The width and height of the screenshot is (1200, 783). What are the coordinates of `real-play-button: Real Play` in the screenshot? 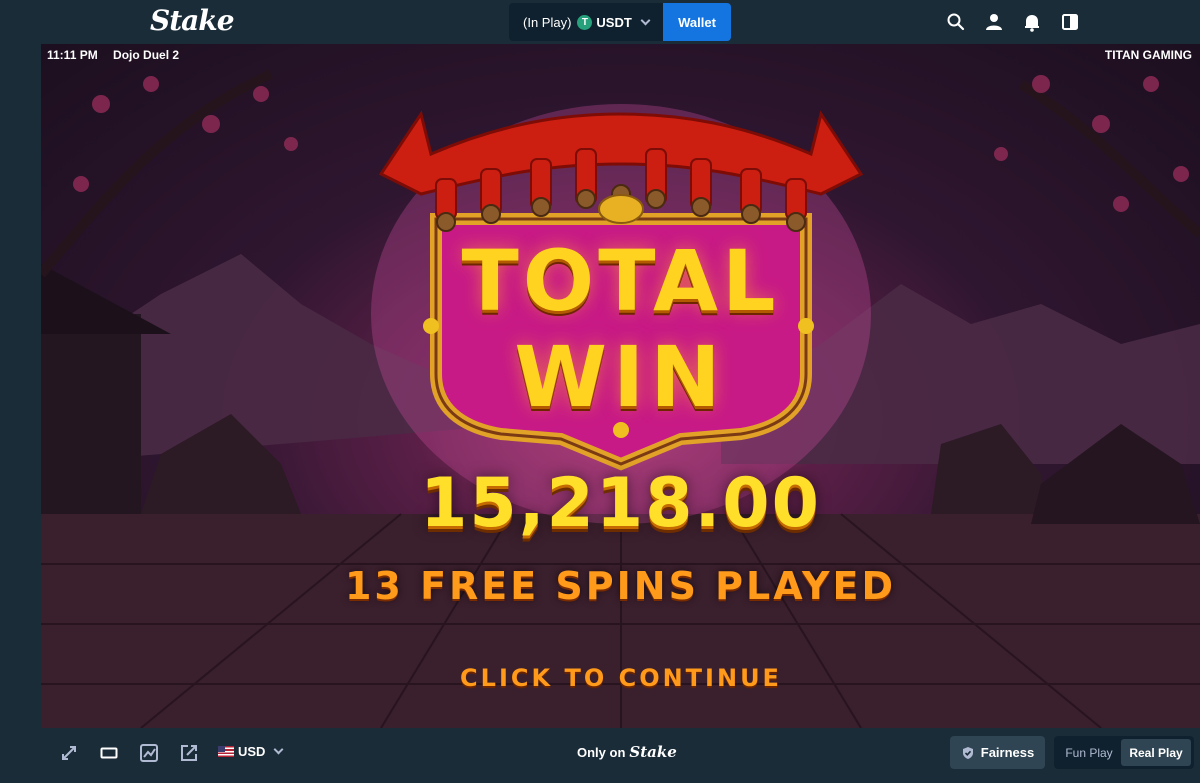 It's located at (1156, 752).